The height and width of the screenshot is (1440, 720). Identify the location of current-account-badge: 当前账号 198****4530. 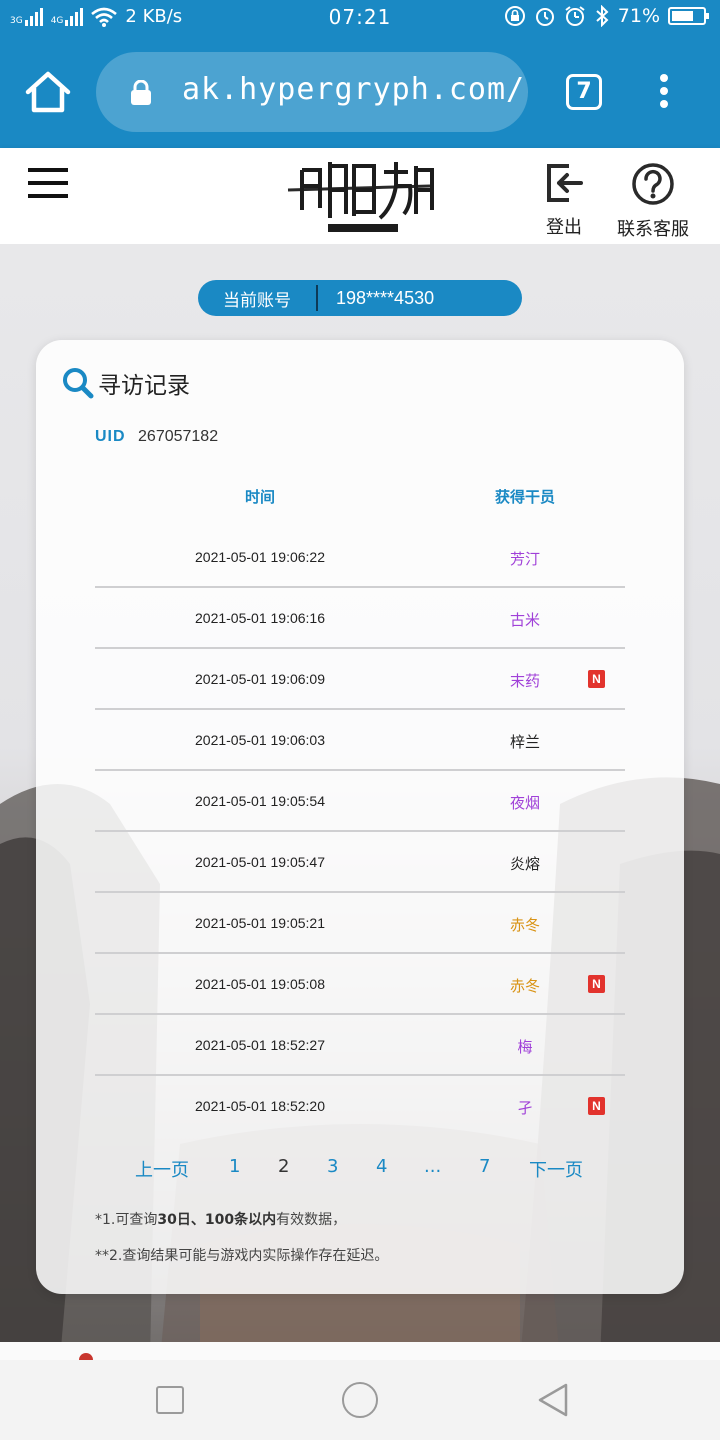
(360, 298).